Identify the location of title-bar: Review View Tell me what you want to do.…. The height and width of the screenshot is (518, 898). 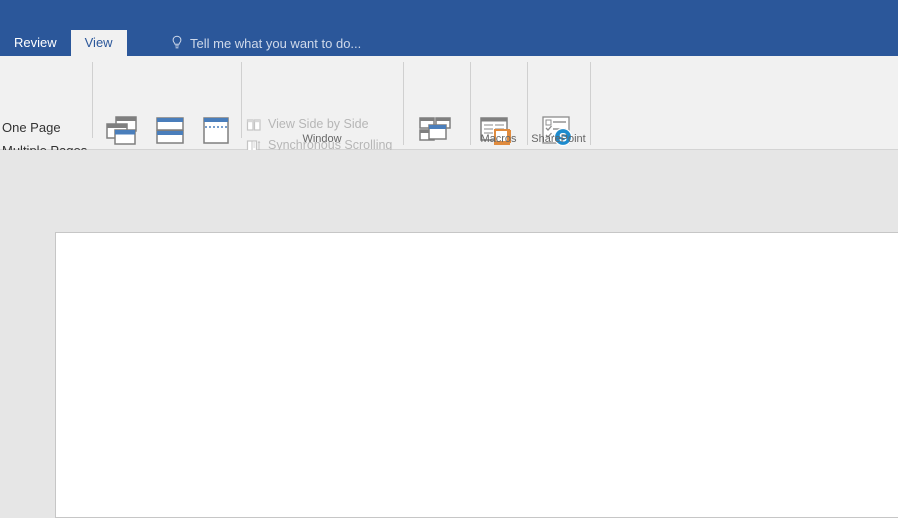
(449, 28).